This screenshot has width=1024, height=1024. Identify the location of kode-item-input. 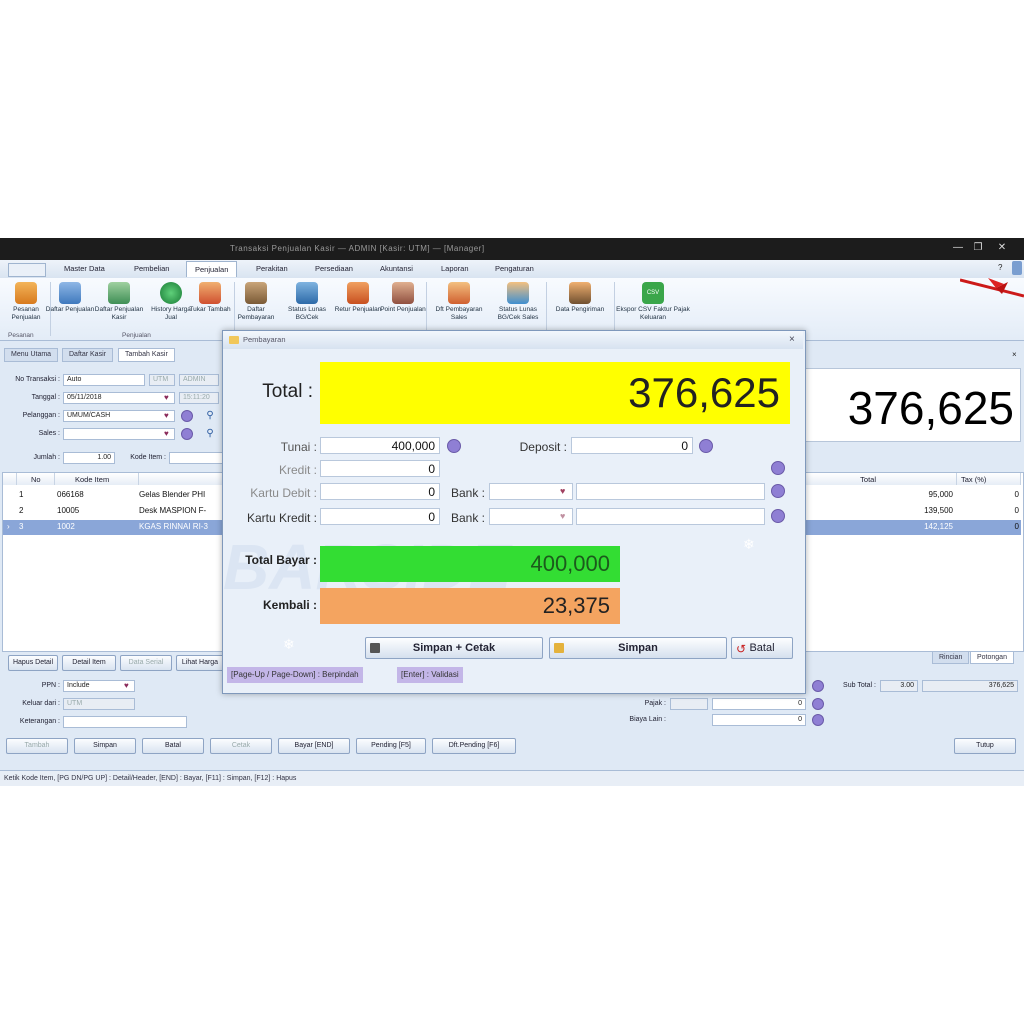
(196, 458).